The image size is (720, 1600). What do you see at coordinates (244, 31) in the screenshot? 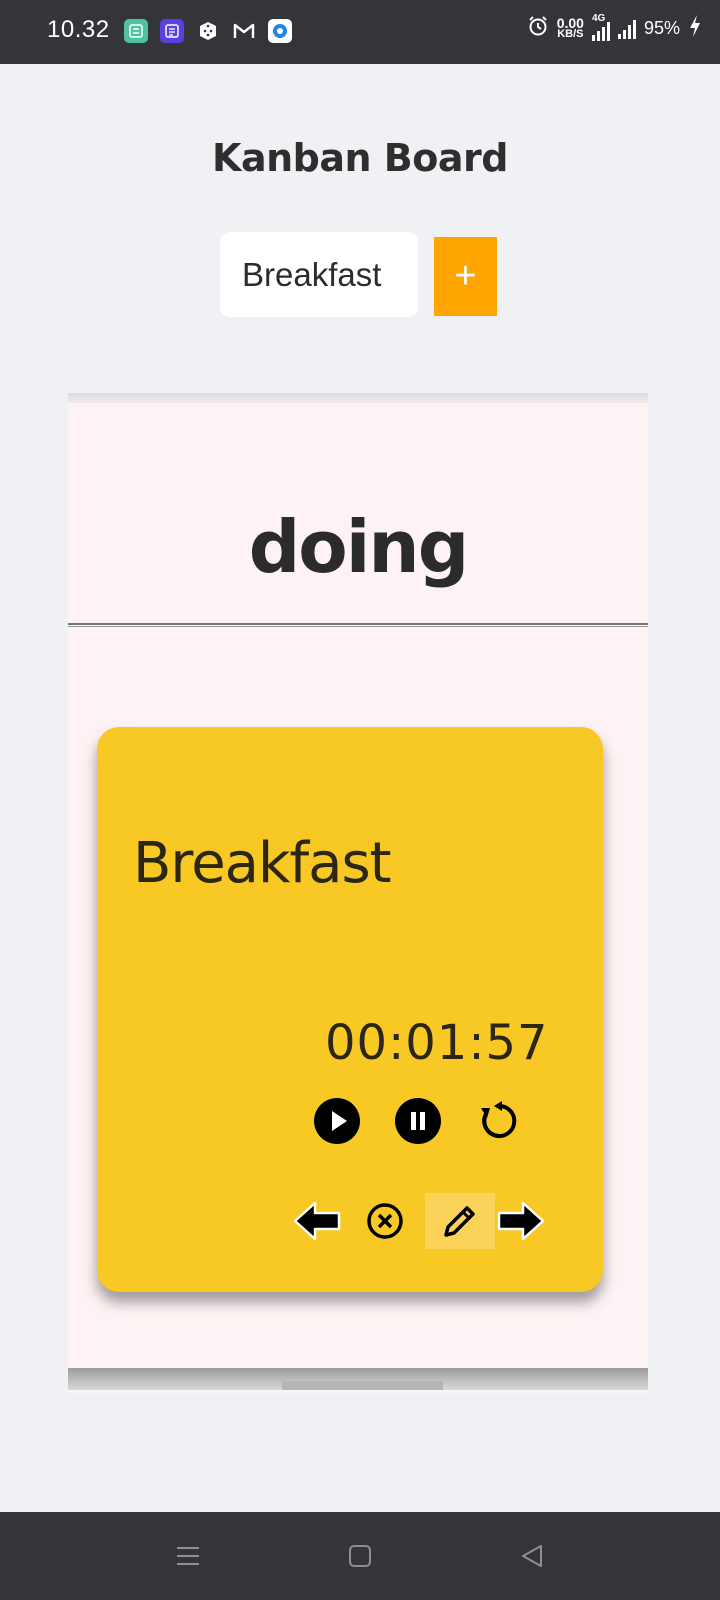
I see `gmail-icon` at bounding box center [244, 31].